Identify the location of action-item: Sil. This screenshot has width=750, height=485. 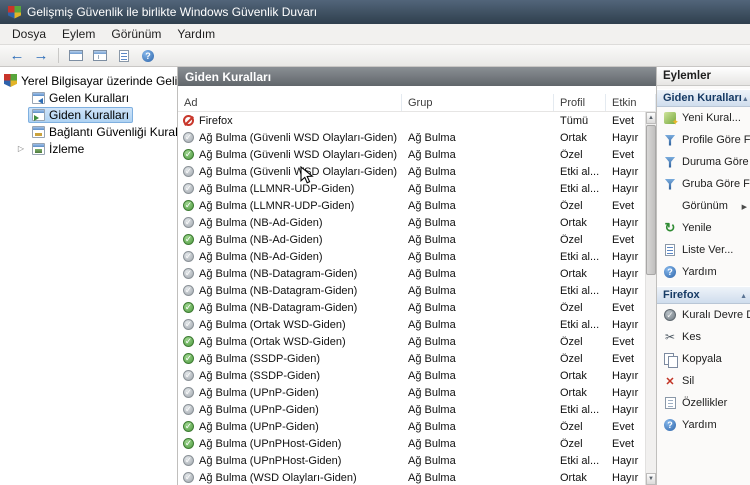
(703, 381).